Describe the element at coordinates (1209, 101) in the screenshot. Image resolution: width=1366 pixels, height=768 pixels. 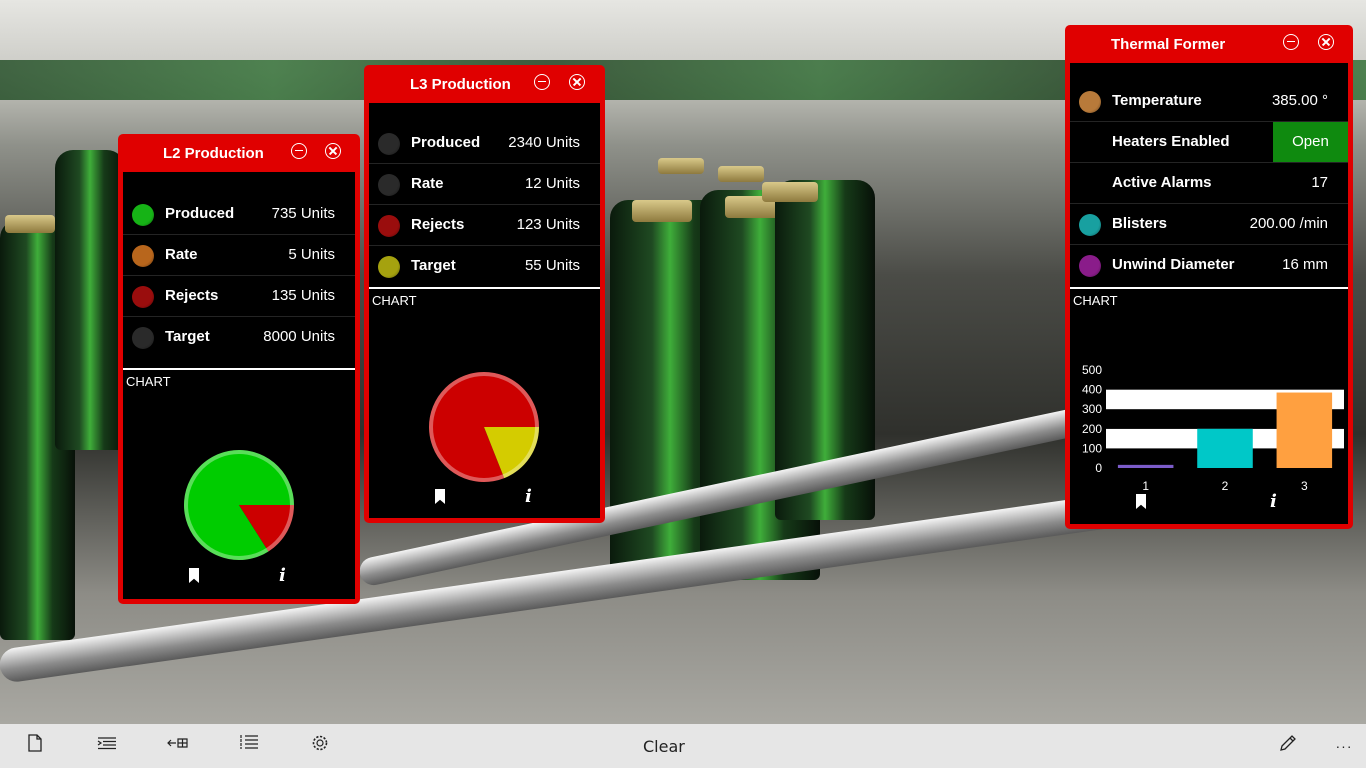
I see `metric-row-temperature: Temperature 385.00 °` at that location.